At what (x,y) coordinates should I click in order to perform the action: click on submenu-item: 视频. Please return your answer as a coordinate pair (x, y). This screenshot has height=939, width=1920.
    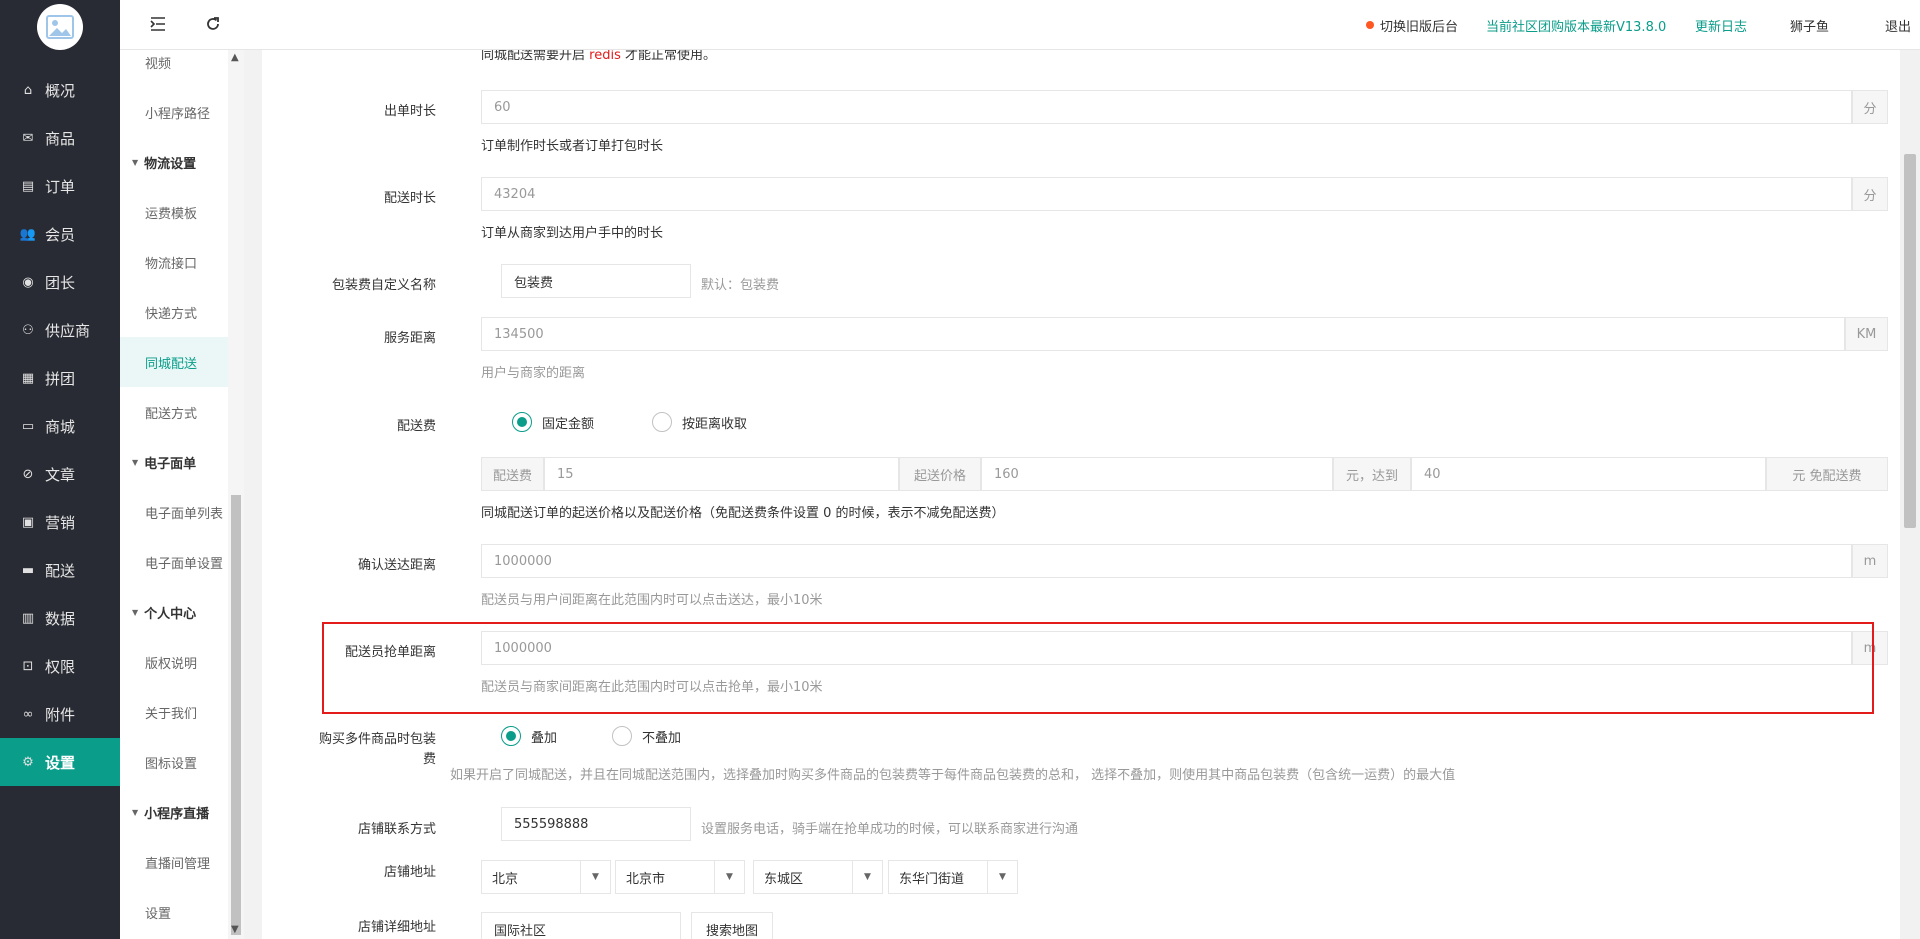
    Looking at the image, I should click on (174, 68).